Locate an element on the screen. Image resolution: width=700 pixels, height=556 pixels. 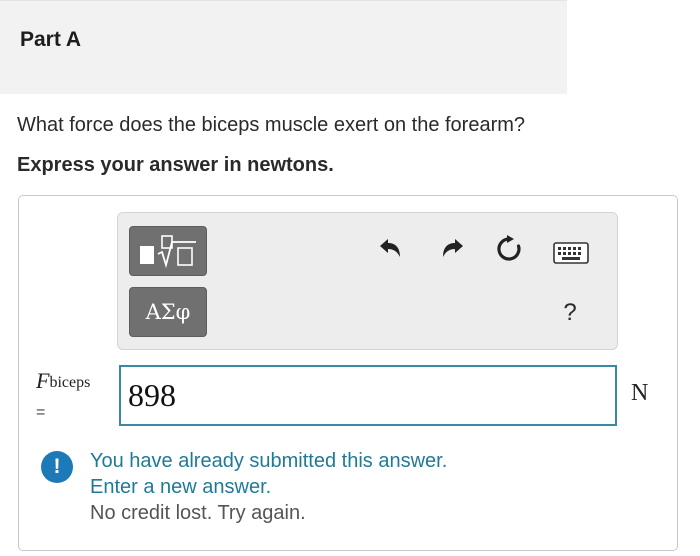
unit-label: N is located at coordinates (640, 393).